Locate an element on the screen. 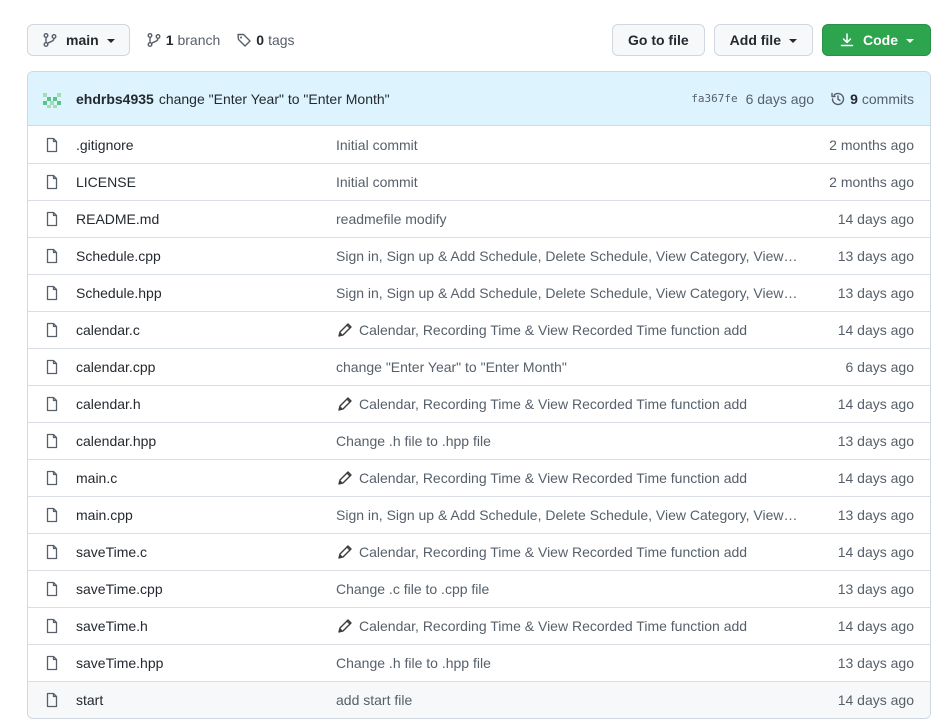 The image size is (944, 728). file-name-link: saveTime.cpp is located at coordinates (206, 589).